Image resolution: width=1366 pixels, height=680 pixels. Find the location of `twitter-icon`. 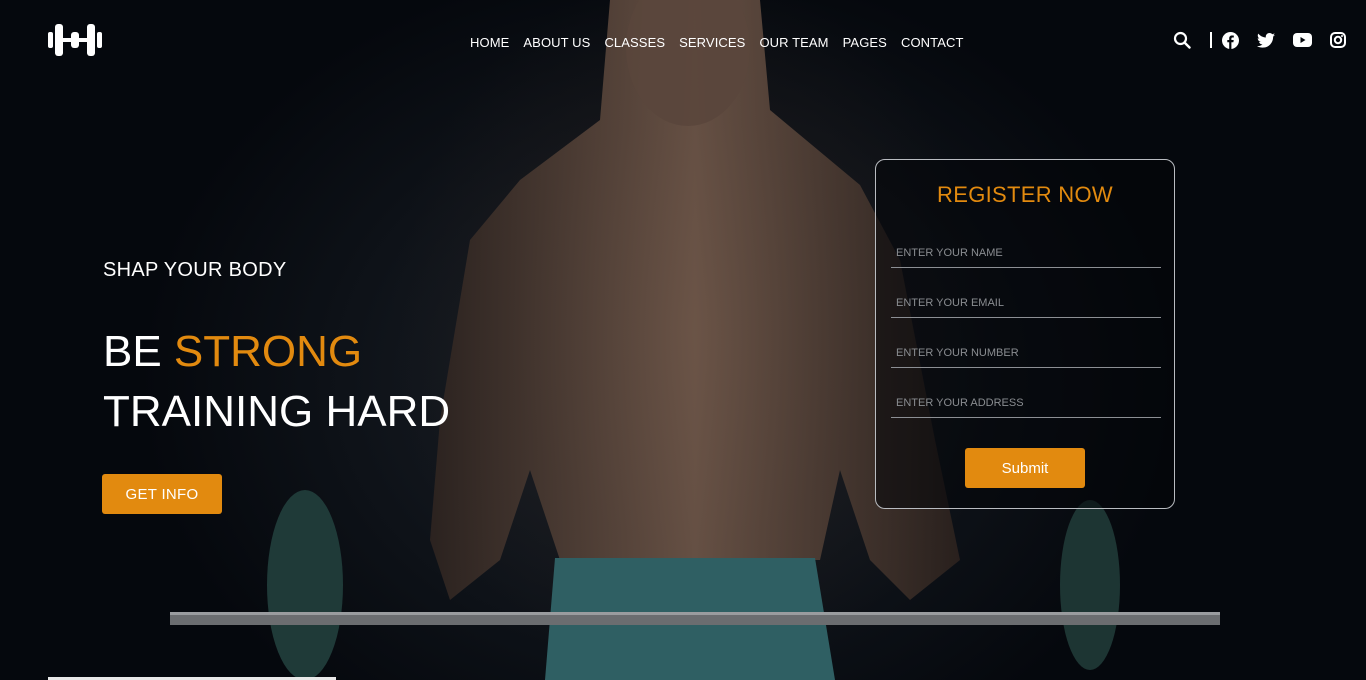

twitter-icon is located at coordinates (1266, 40).